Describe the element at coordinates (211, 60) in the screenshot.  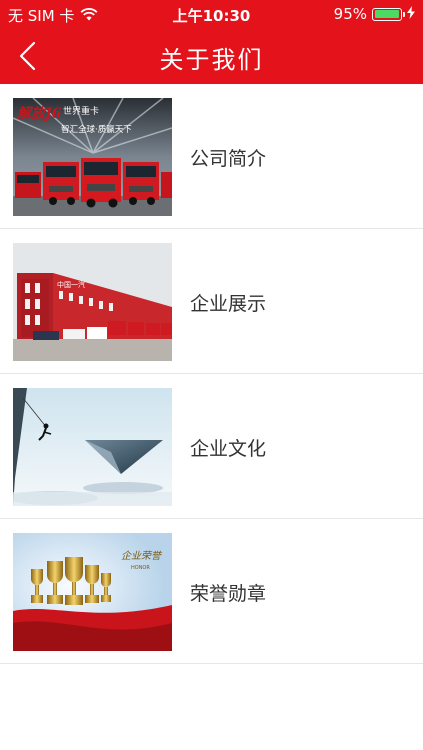
I see `page-title: 关于我们` at that location.